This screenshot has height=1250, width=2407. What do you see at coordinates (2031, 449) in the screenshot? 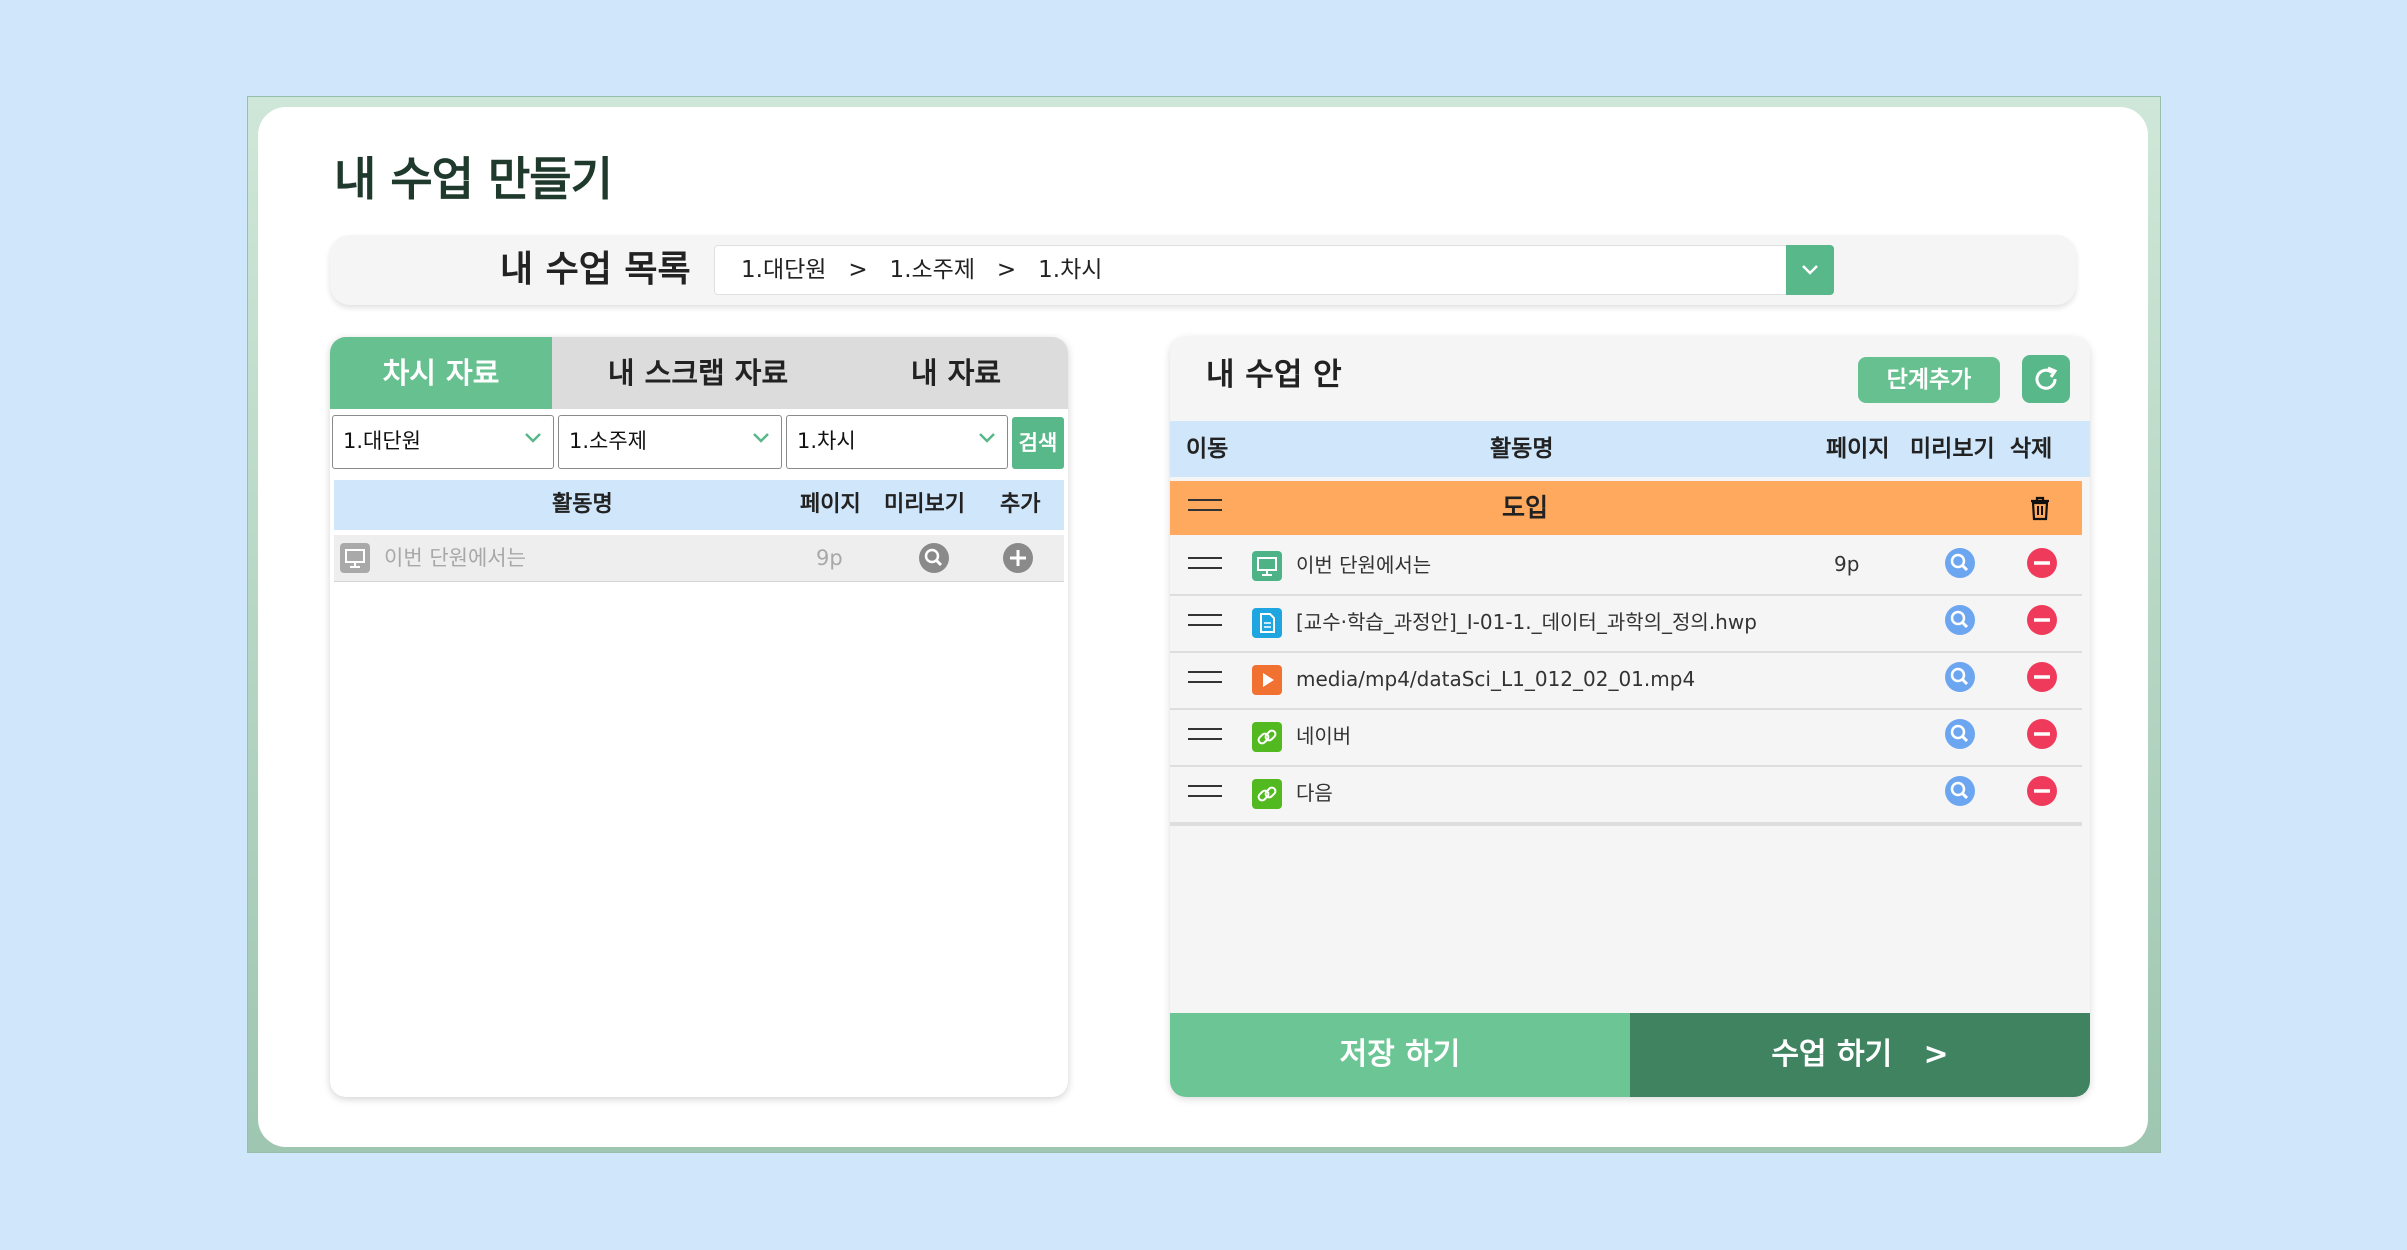
I see `column-delete: 삭제` at bounding box center [2031, 449].